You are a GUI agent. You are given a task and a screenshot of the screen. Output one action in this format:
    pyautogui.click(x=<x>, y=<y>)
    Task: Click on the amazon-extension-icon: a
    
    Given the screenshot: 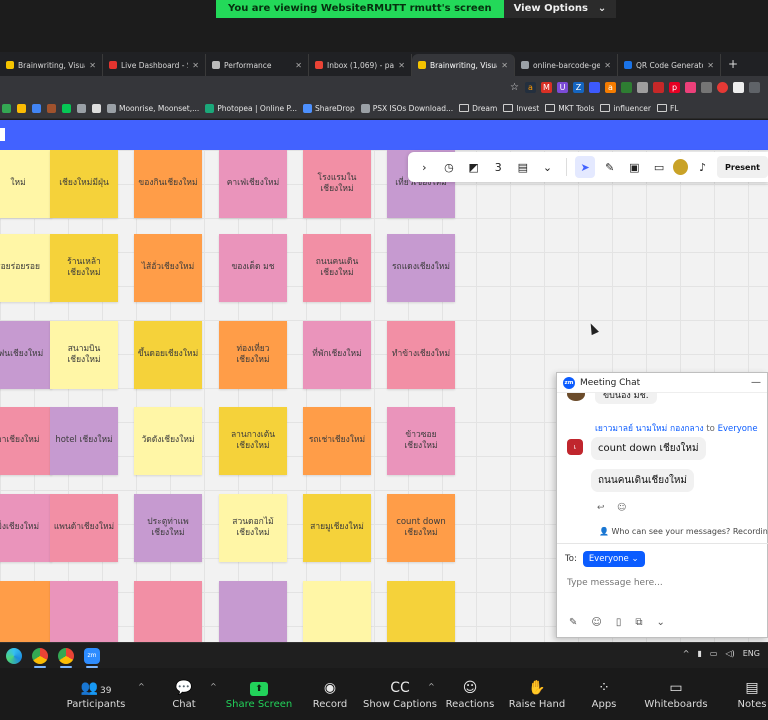 What is the action you would take?
    pyautogui.click(x=530, y=87)
    